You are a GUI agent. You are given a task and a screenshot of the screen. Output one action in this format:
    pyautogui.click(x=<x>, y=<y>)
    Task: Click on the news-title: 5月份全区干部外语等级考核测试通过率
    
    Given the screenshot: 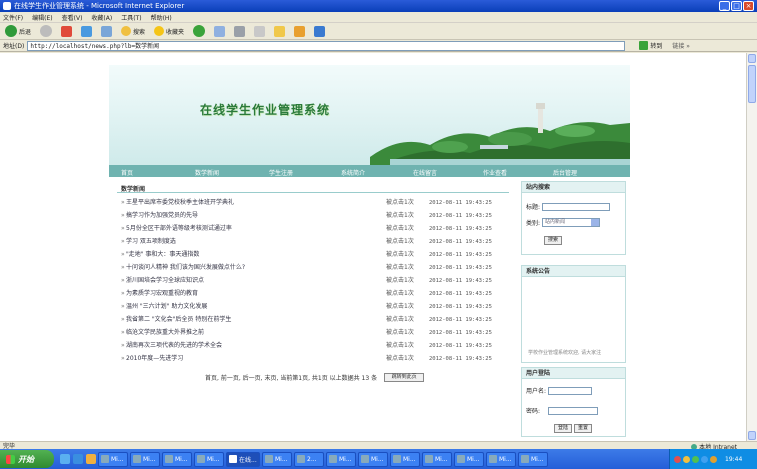 What is the action you would take?
    pyautogui.click(x=179, y=229)
    